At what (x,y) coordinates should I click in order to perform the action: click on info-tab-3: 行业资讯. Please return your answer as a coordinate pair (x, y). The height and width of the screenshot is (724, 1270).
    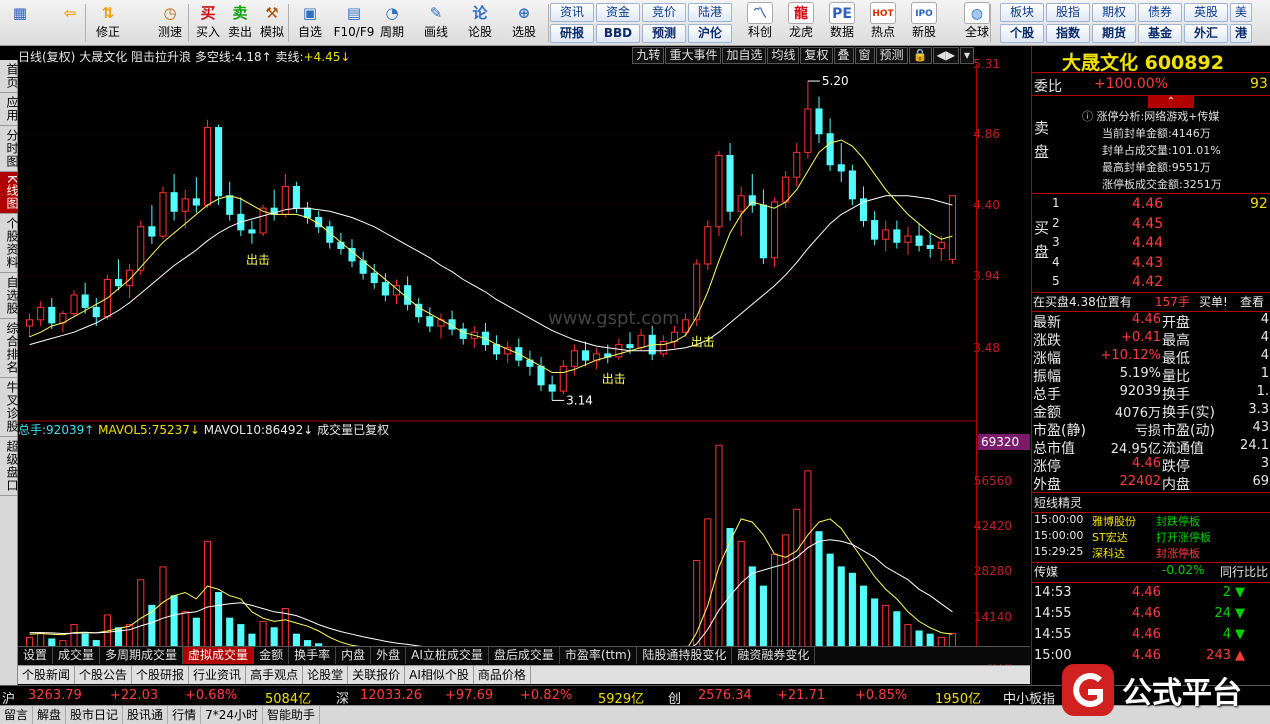
    Looking at the image, I should click on (218, 675).